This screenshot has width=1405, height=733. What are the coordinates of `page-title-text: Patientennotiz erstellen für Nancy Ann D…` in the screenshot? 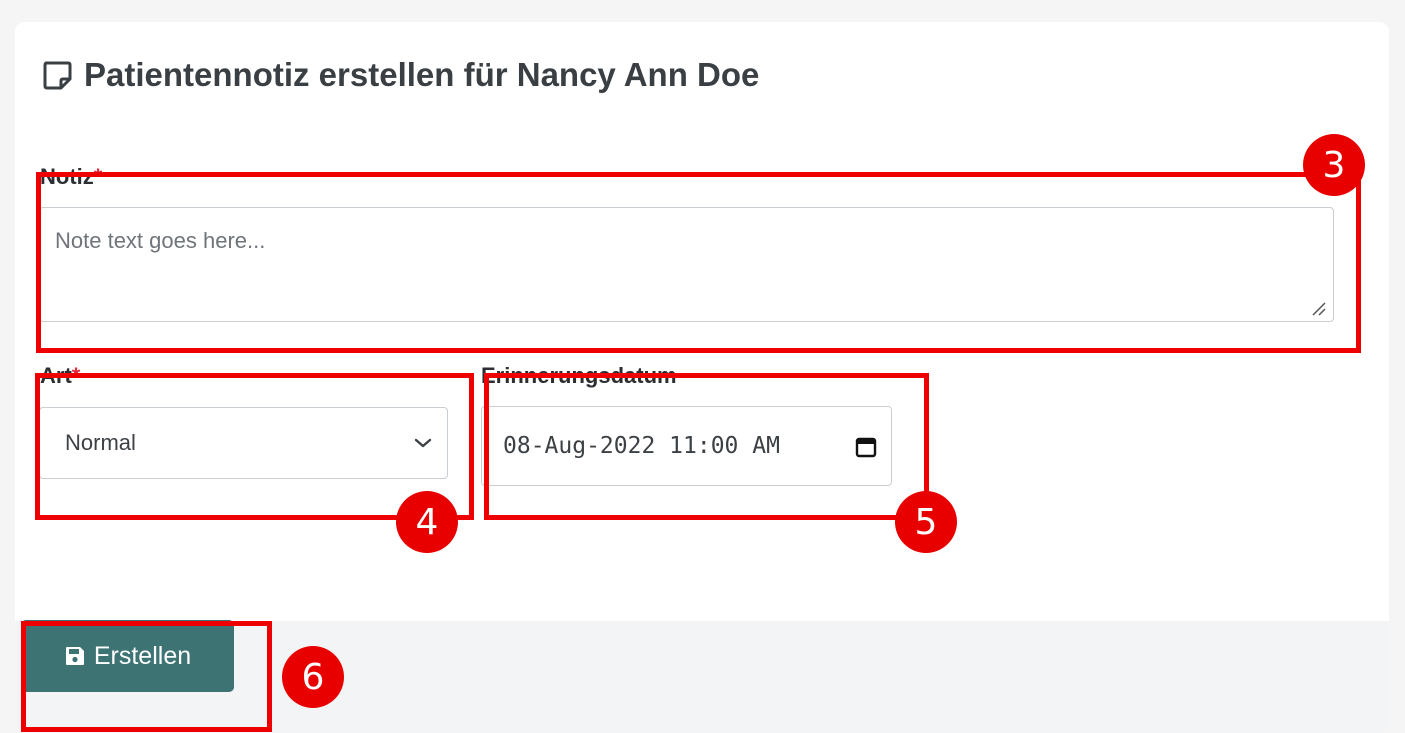 It's located at (422, 74).